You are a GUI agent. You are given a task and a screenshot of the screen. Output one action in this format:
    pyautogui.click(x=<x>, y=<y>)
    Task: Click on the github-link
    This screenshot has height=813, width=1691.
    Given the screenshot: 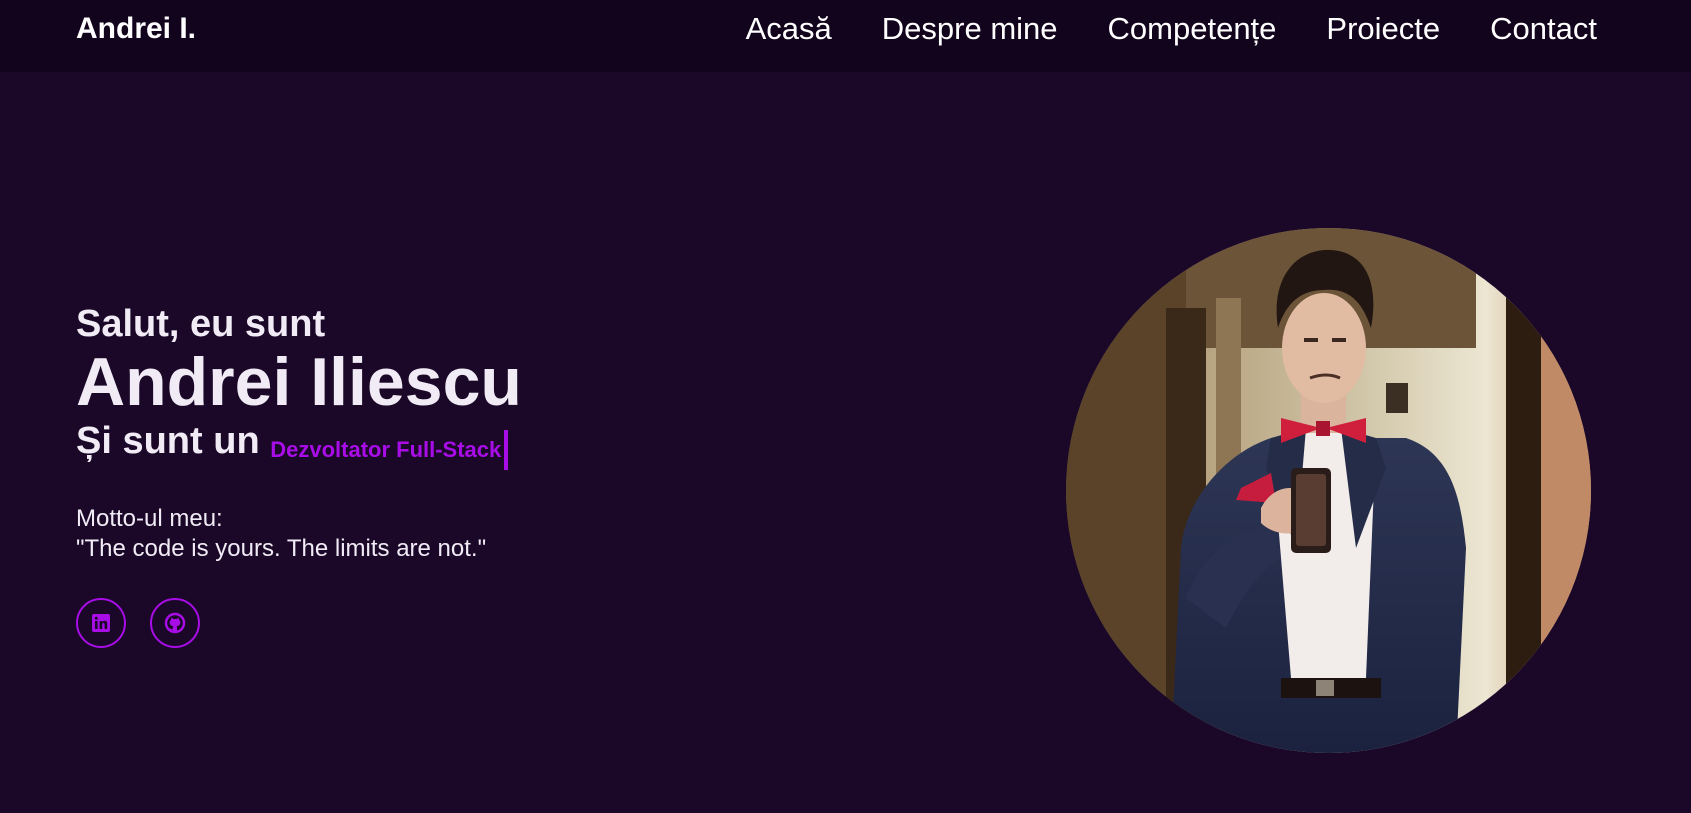 What is the action you would take?
    pyautogui.click(x=175, y=623)
    